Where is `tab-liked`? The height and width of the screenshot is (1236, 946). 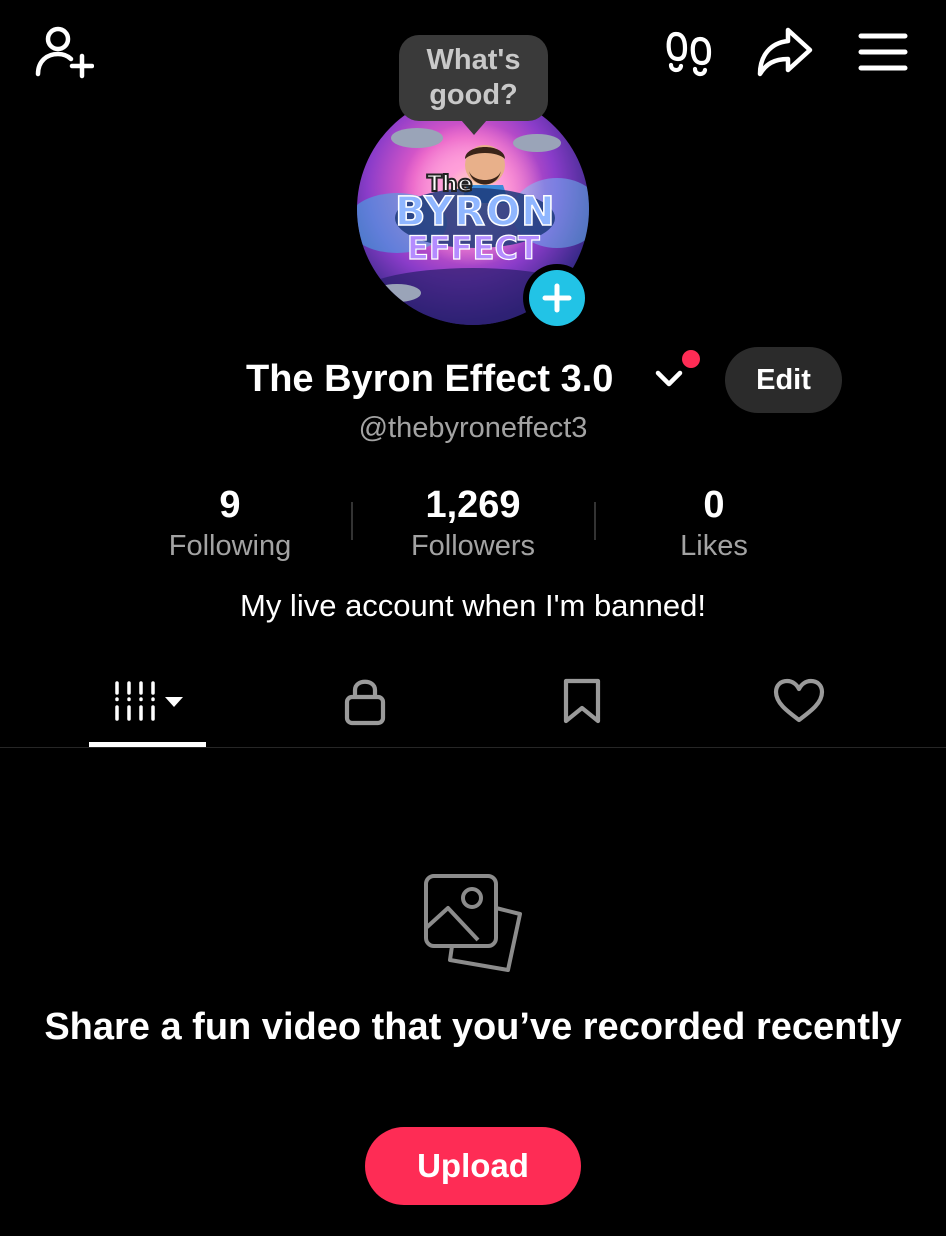
tab-liked is located at coordinates (798, 701).